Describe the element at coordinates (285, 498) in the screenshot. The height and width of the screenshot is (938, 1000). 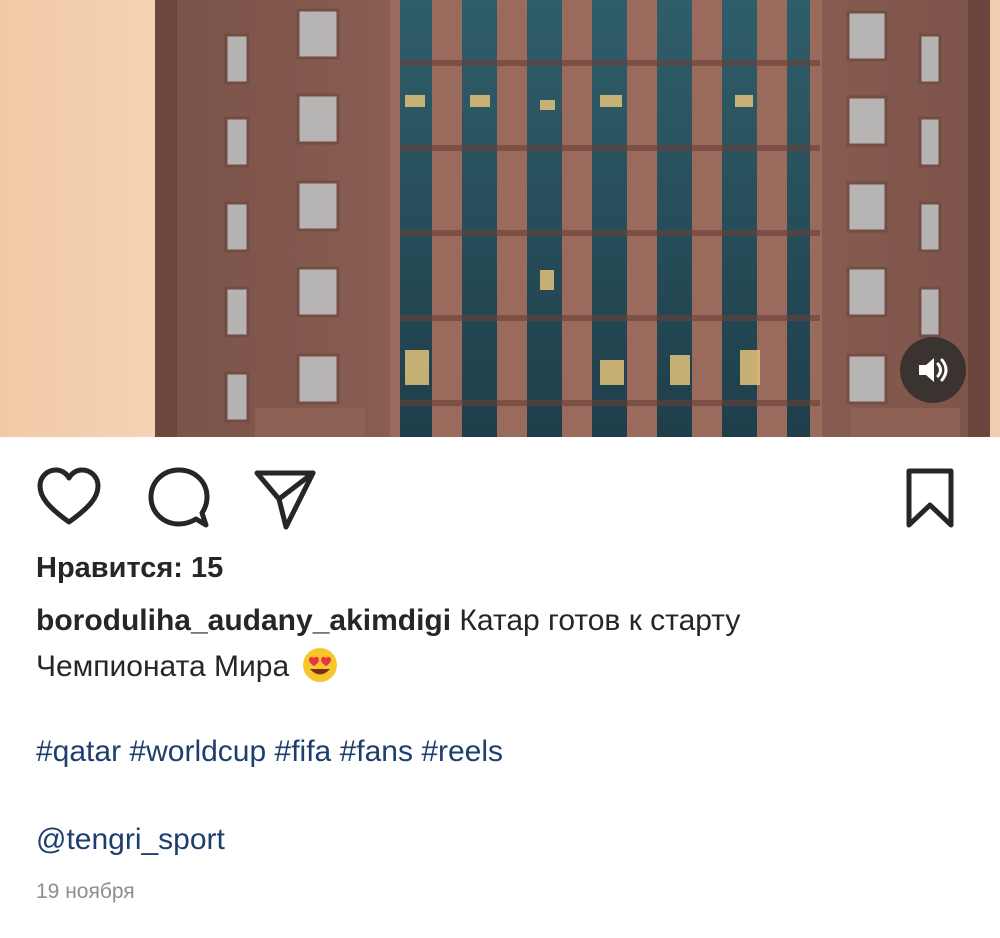
I see `paper-plane-icon` at that location.